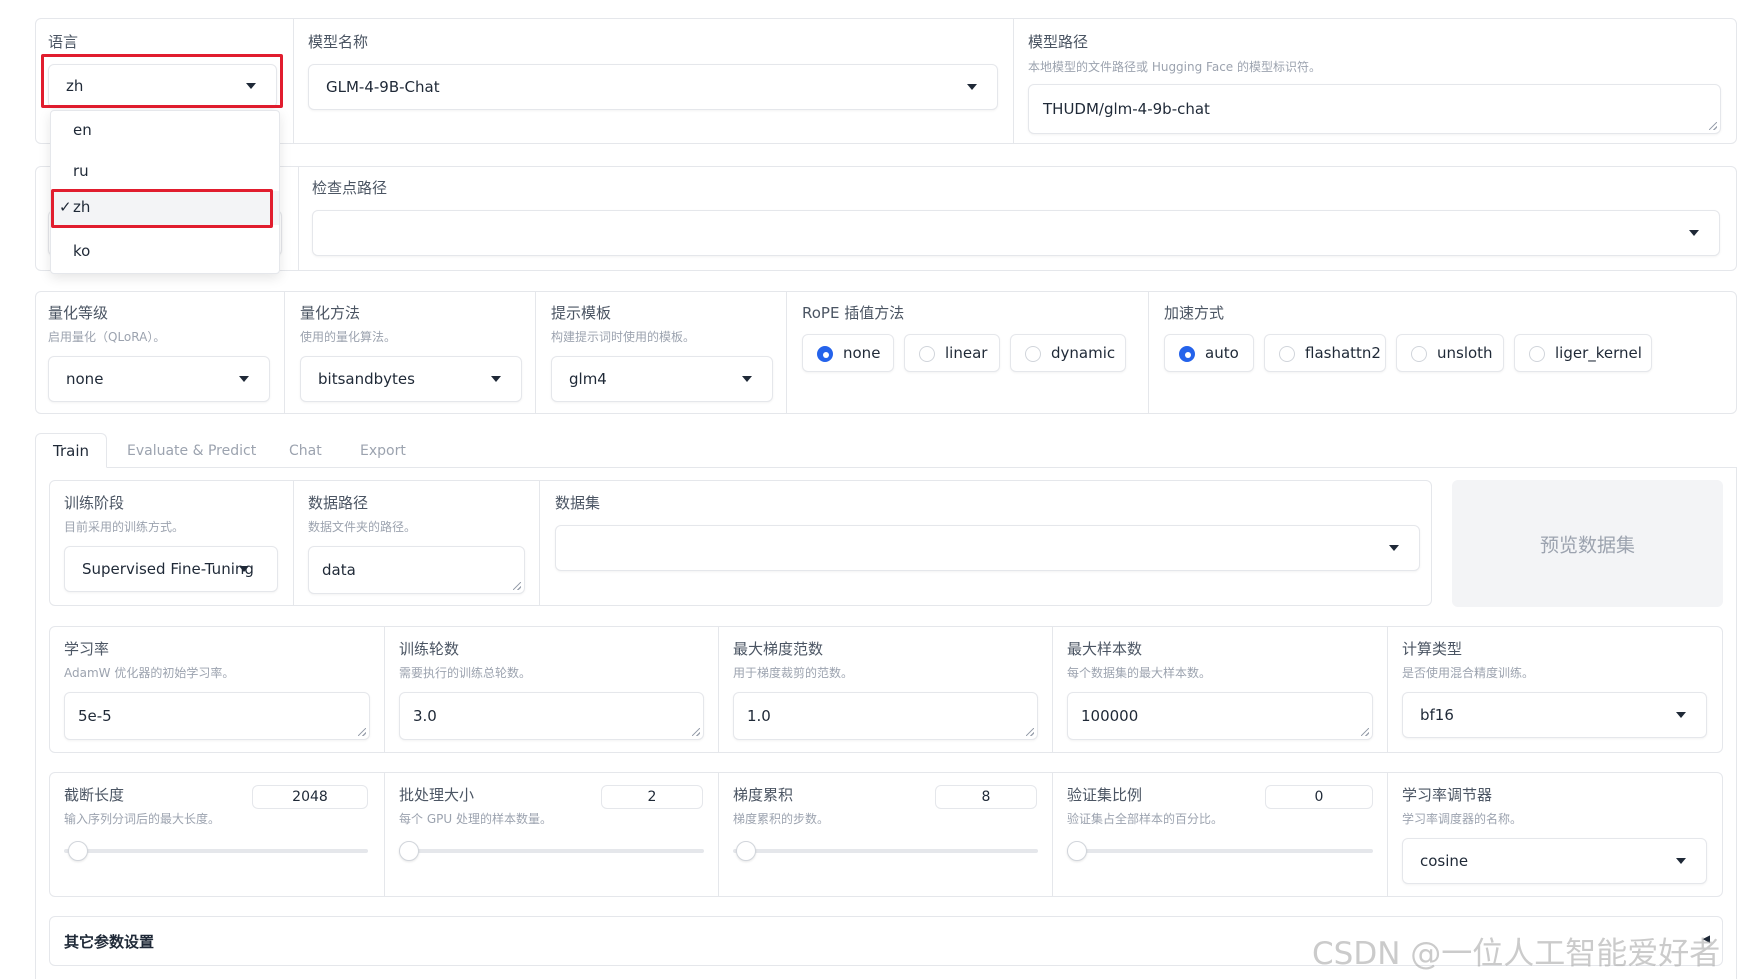 The height and width of the screenshot is (979, 1760). What do you see at coordinates (1319, 797) in the screenshot?
I see `val-size-number: 0` at bounding box center [1319, 797].